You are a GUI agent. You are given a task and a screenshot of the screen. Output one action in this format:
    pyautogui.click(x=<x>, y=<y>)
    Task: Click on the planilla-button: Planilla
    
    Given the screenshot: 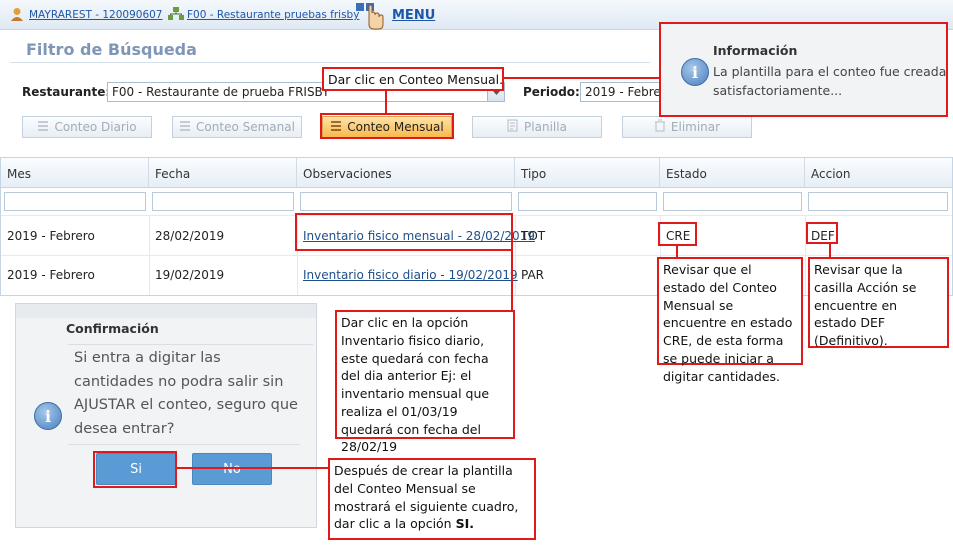 What is the action you would take?
    pyautogui.click(x=537, y=127)
    